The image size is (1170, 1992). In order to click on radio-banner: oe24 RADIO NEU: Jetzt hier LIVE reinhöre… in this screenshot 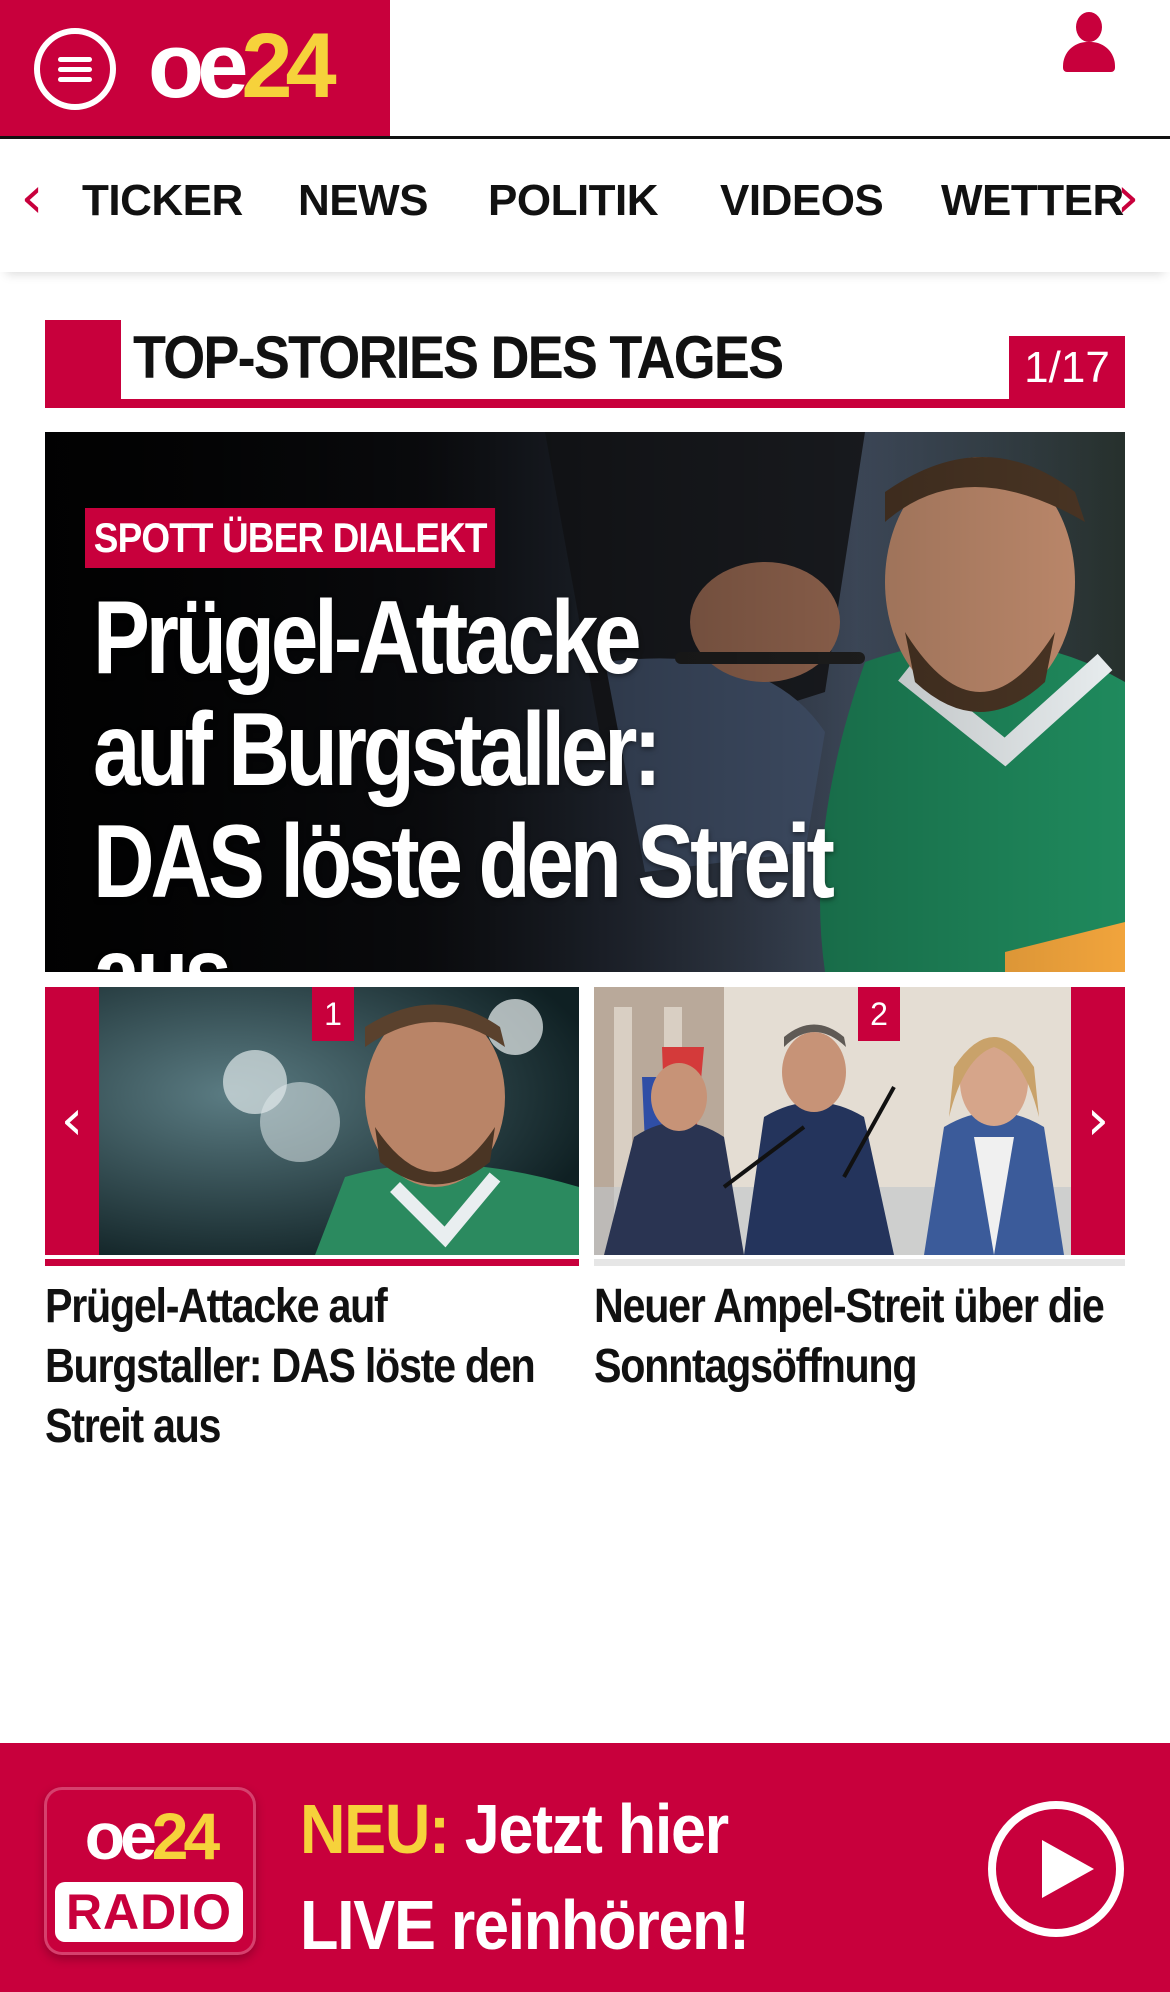, I will do `click(585, 1867)`.